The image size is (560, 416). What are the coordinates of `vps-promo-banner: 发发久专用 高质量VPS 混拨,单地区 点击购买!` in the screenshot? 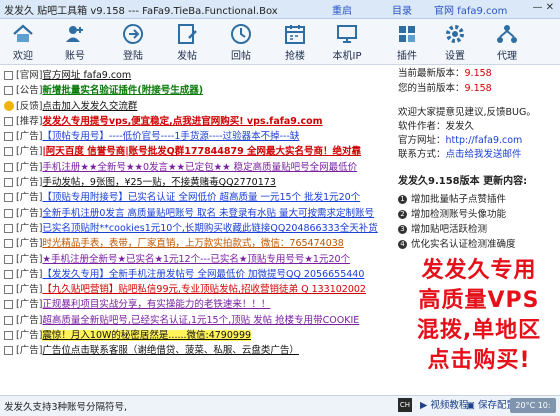 It's located at (479, 316).